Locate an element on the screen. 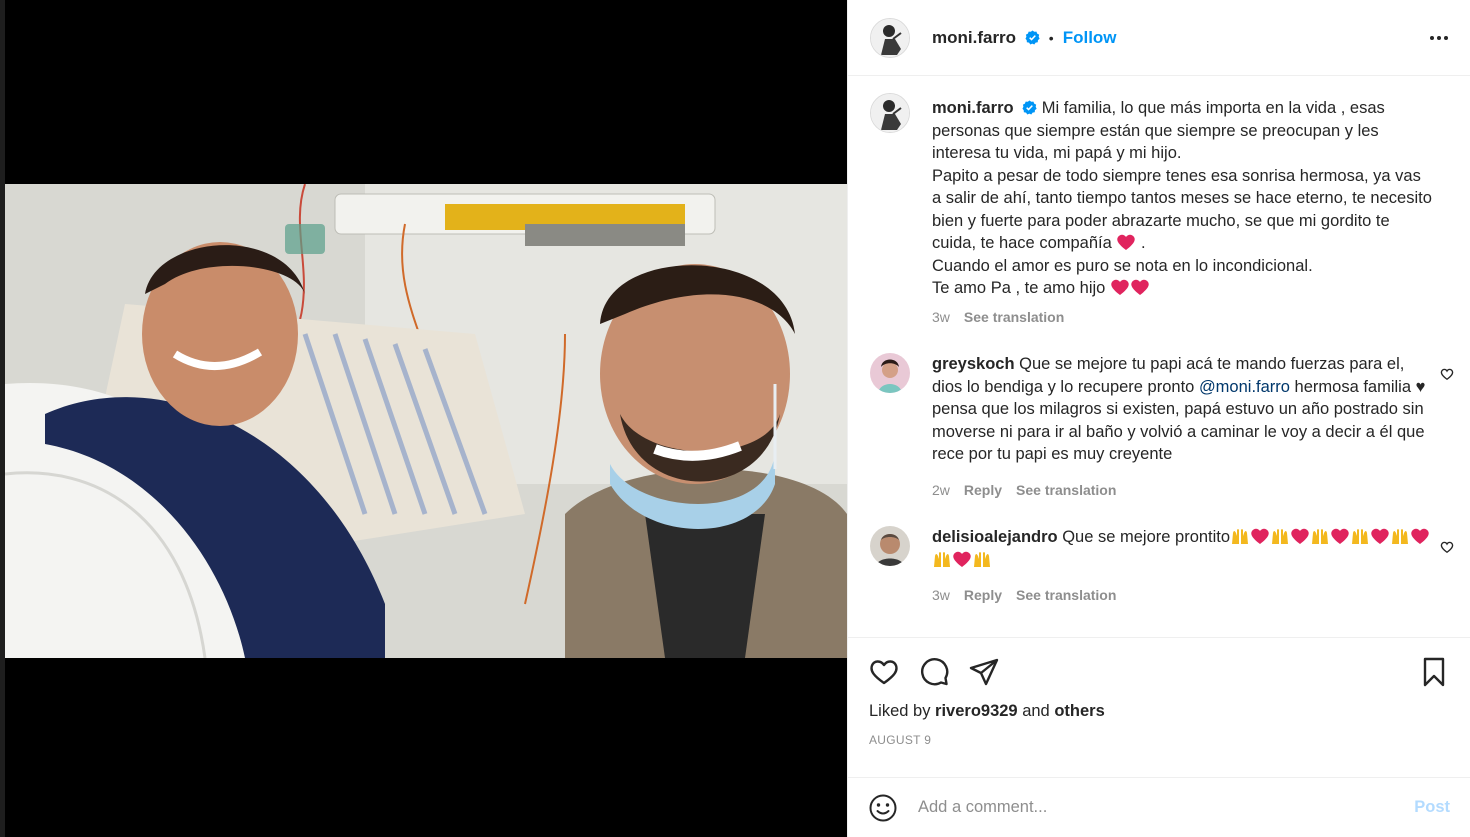  author-username-text: moni.farro is located at coordinates (974, 37).